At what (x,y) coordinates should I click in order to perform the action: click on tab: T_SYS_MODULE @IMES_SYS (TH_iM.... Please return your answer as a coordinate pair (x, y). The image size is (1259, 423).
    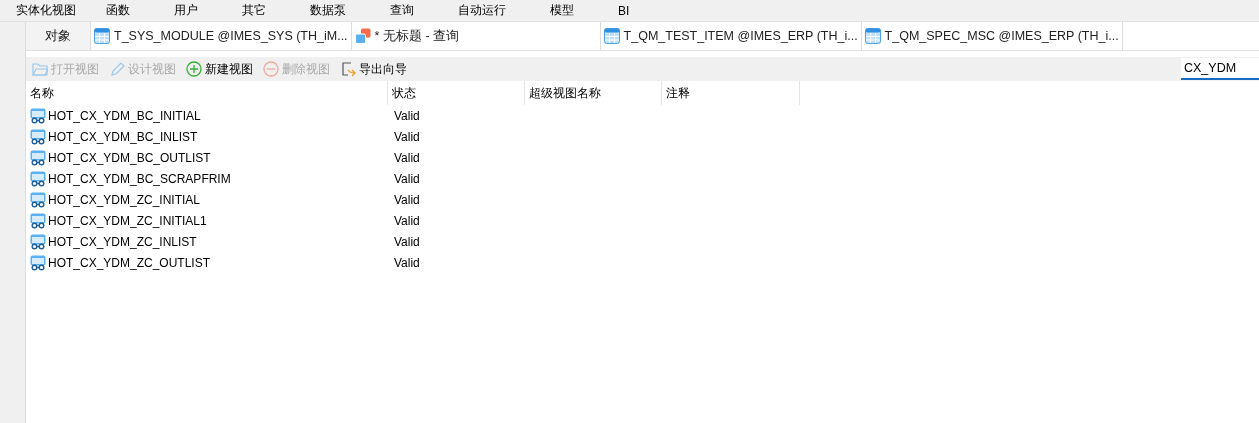
    Looking at the image, I should click on (221, 36).